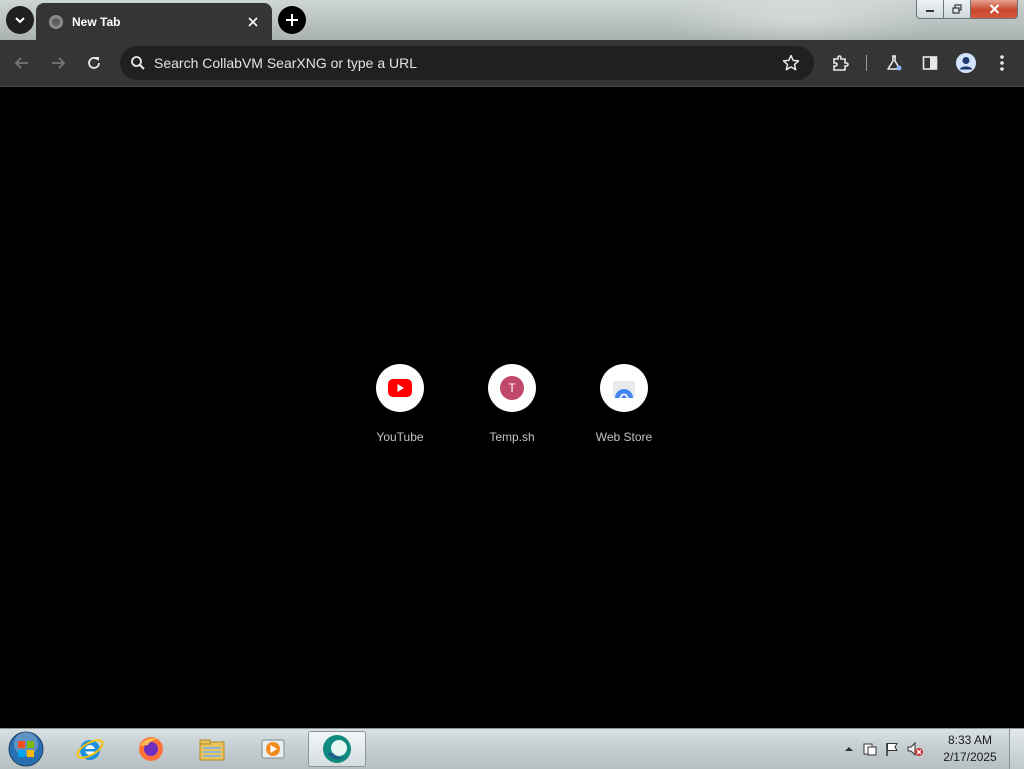 The image size is (1024, 769). What do you see at coordinates (883, 749) in the screenshot?
I see `system-tray` at bounding box center [883, 749].